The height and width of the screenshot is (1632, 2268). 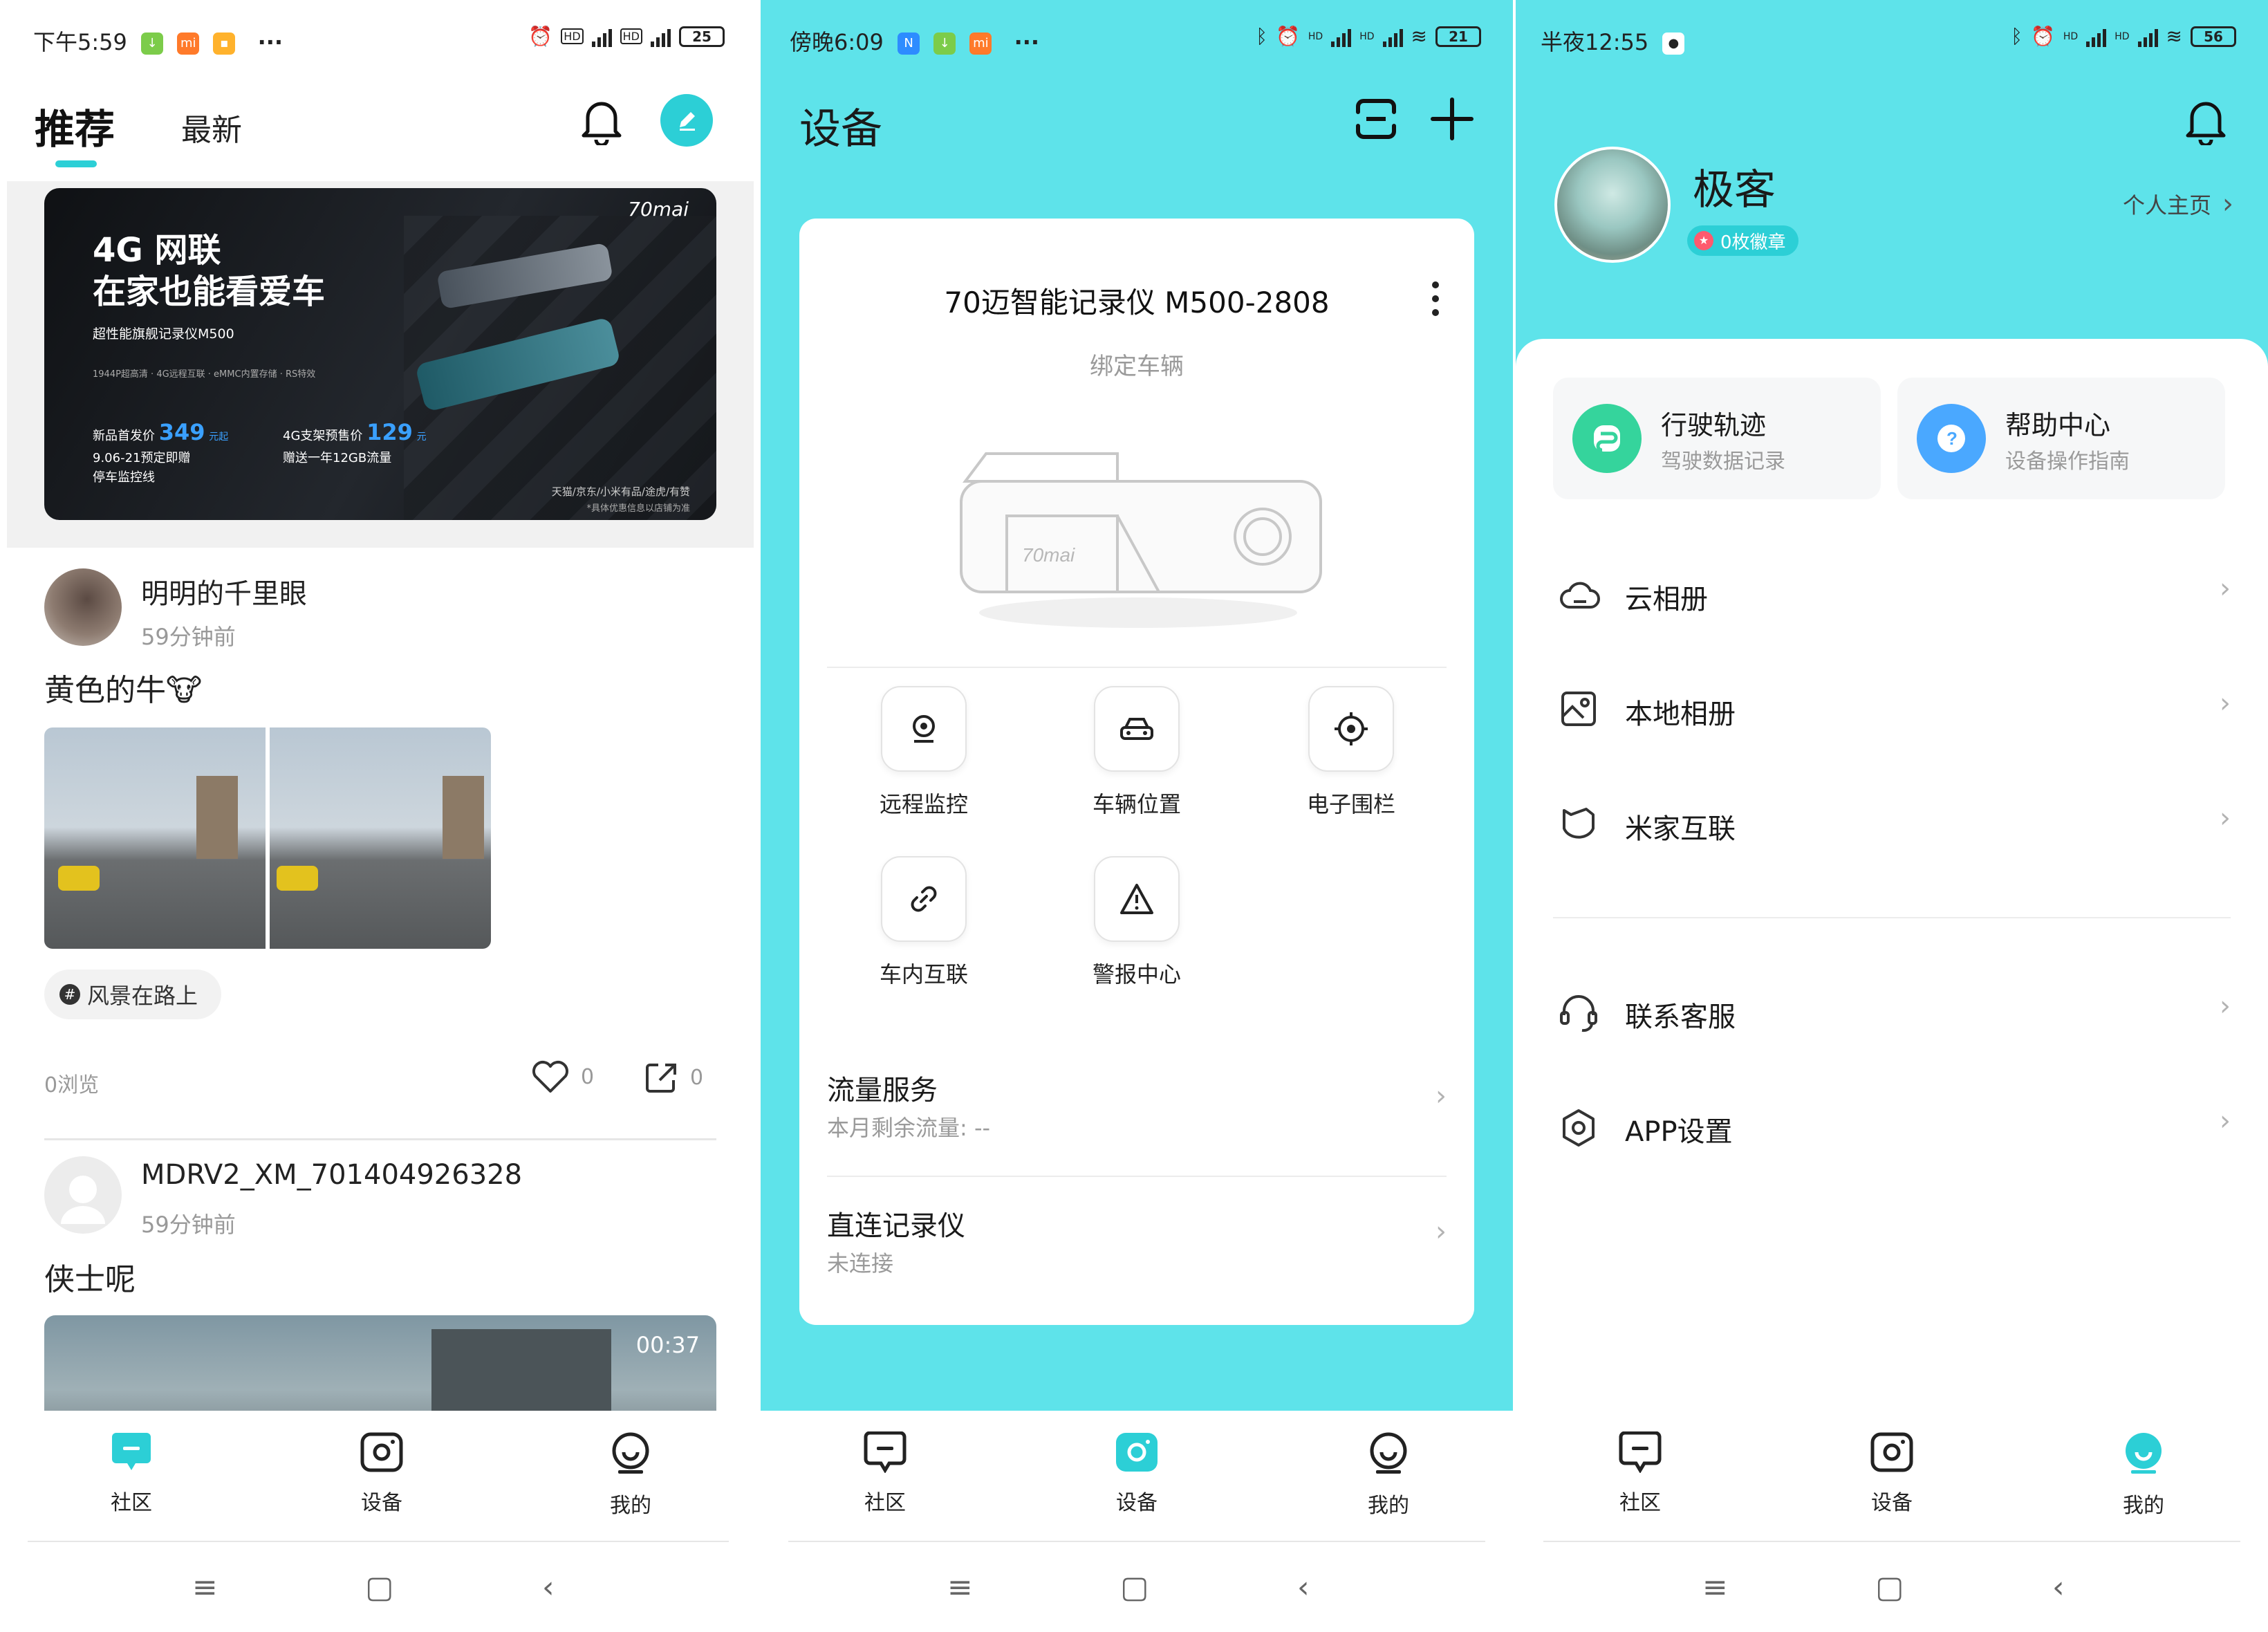 What do you see at coordinates (1350, 804) in the screenshot?
I see `function-label: 电子围栏` at bounding box center [1350, 804].